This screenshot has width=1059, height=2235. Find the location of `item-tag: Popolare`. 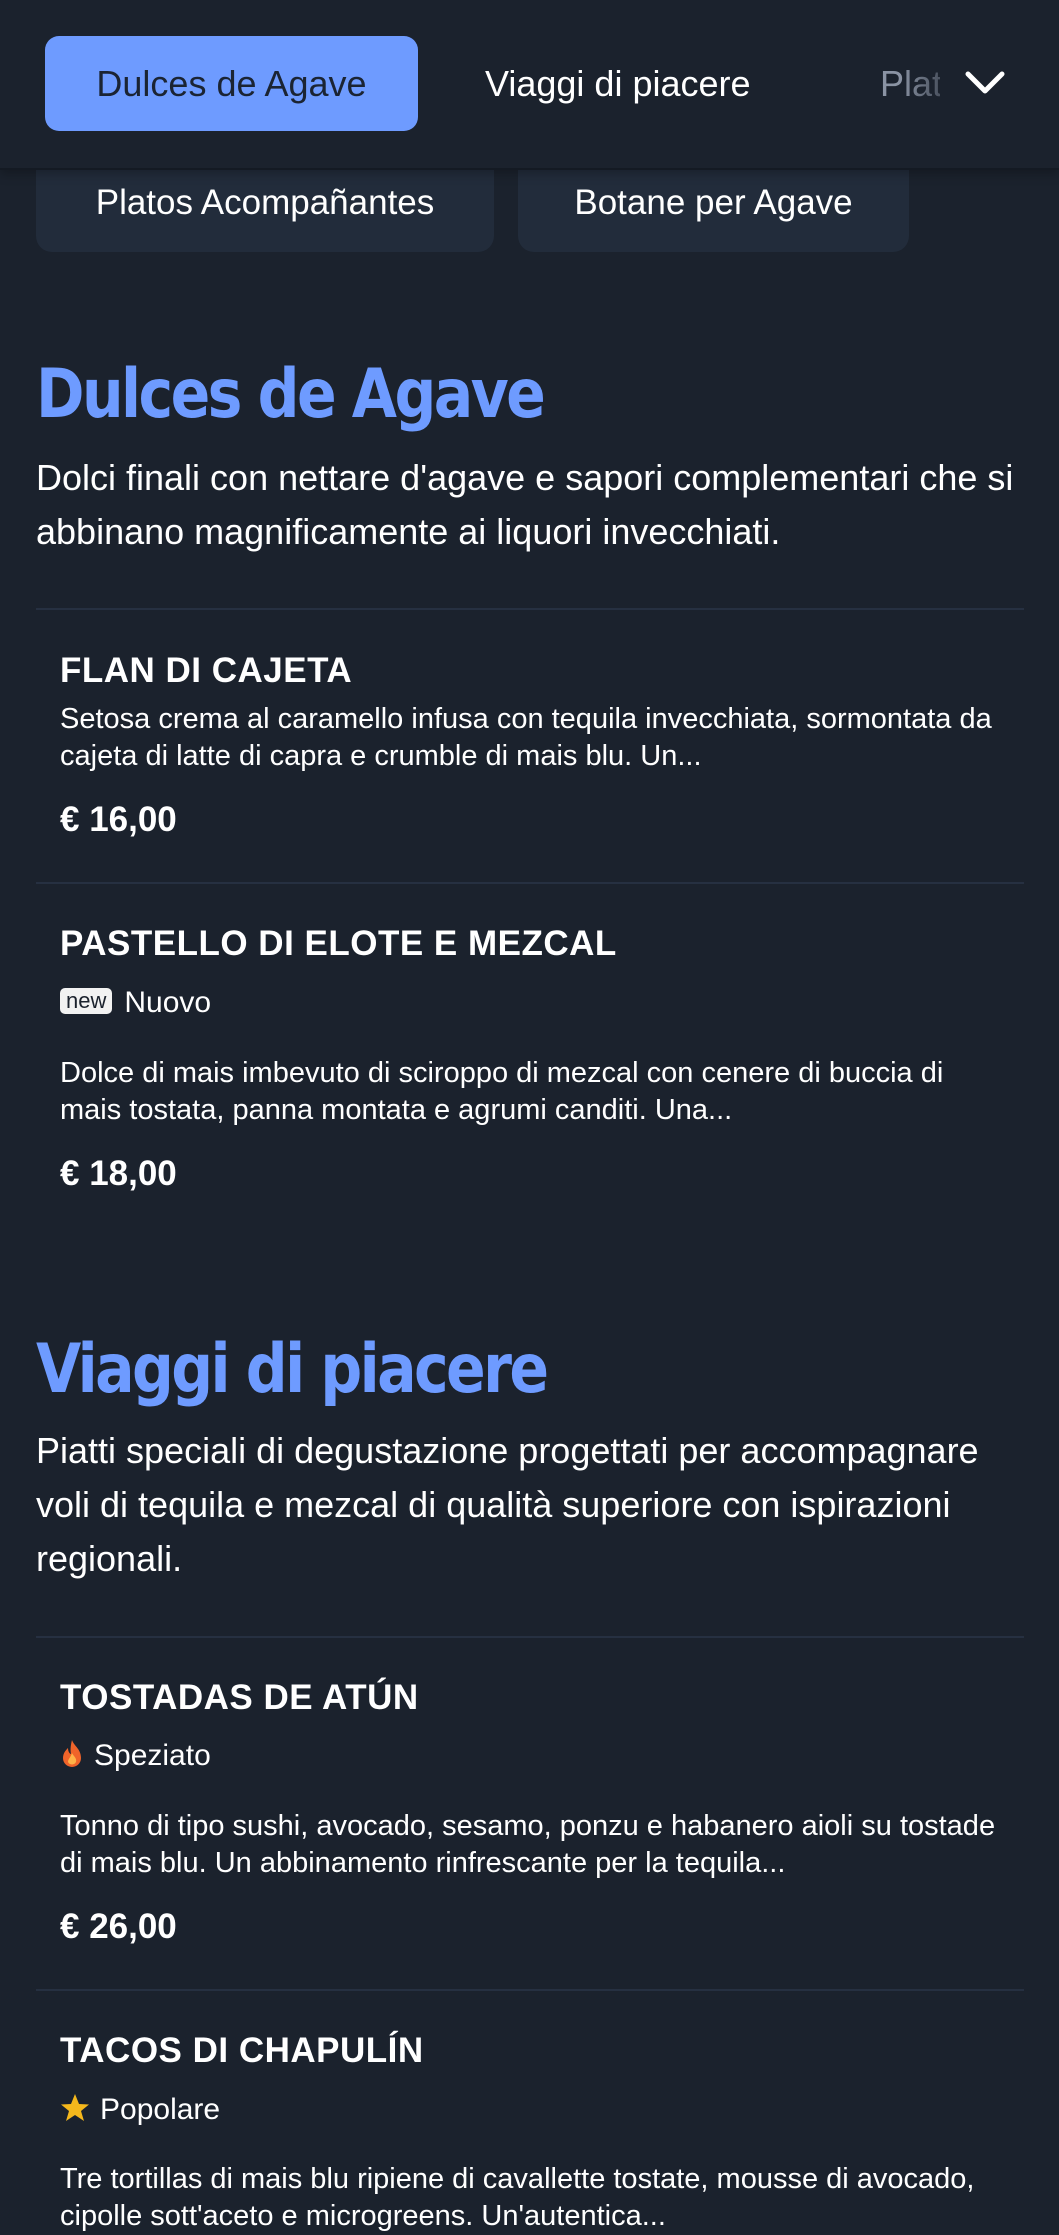

item-tag: Popolare is located at coordinates (140, 2110).